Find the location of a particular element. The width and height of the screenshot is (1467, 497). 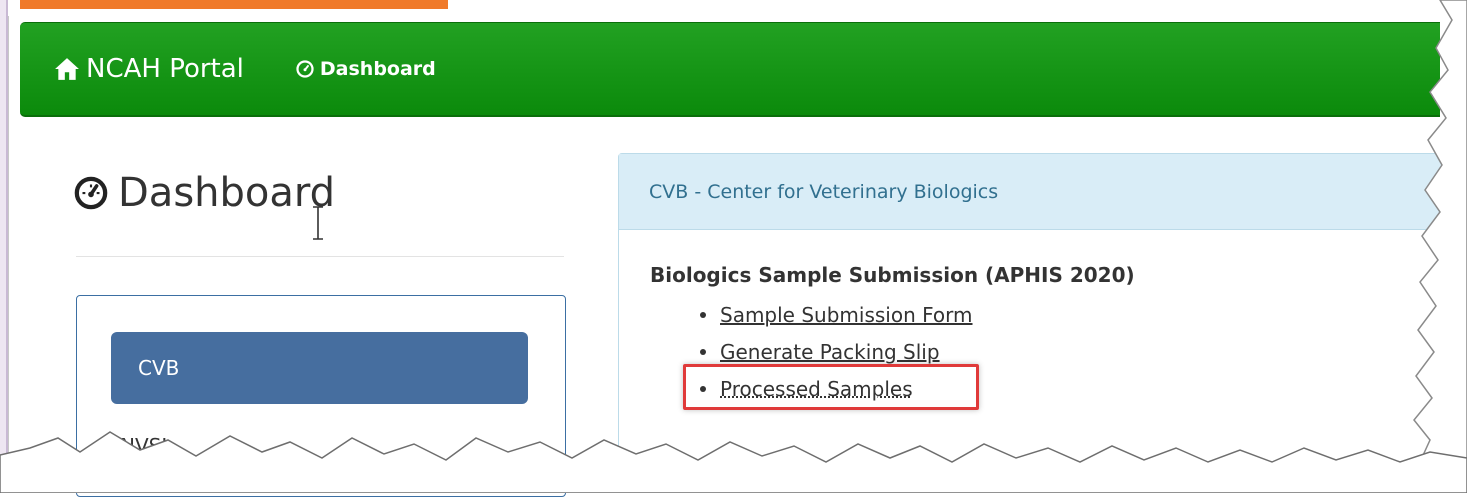

card-header-text: CVB - Center for Veterinary Biologics is located at coordinates (824, 191).